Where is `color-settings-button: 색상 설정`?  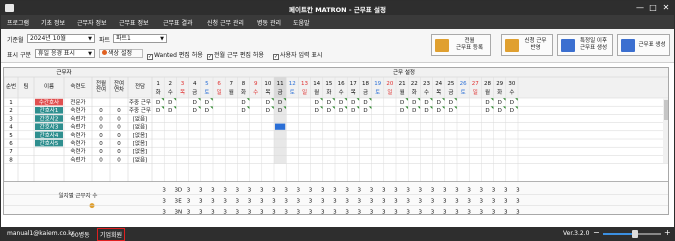
color-settings-button: 색상 설정 is located at coordinates (121, 53).